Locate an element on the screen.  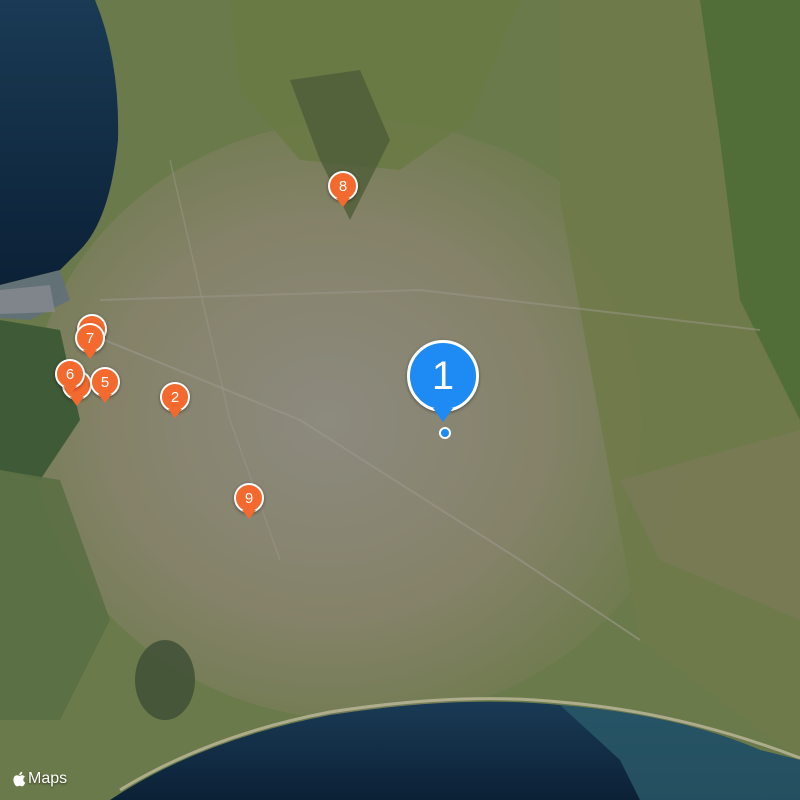
pin-label: 8 is located at coordinates (343, 186).